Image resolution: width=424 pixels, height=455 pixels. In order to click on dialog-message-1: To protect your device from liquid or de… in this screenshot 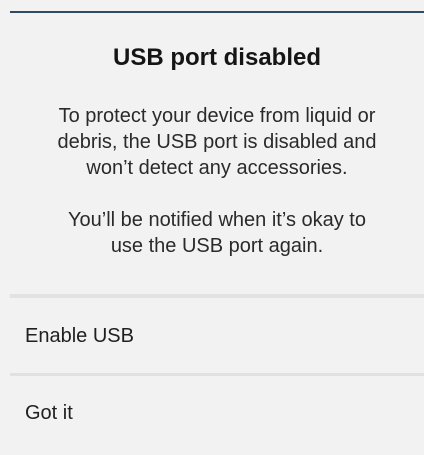, I will do `click(217, 142)`.